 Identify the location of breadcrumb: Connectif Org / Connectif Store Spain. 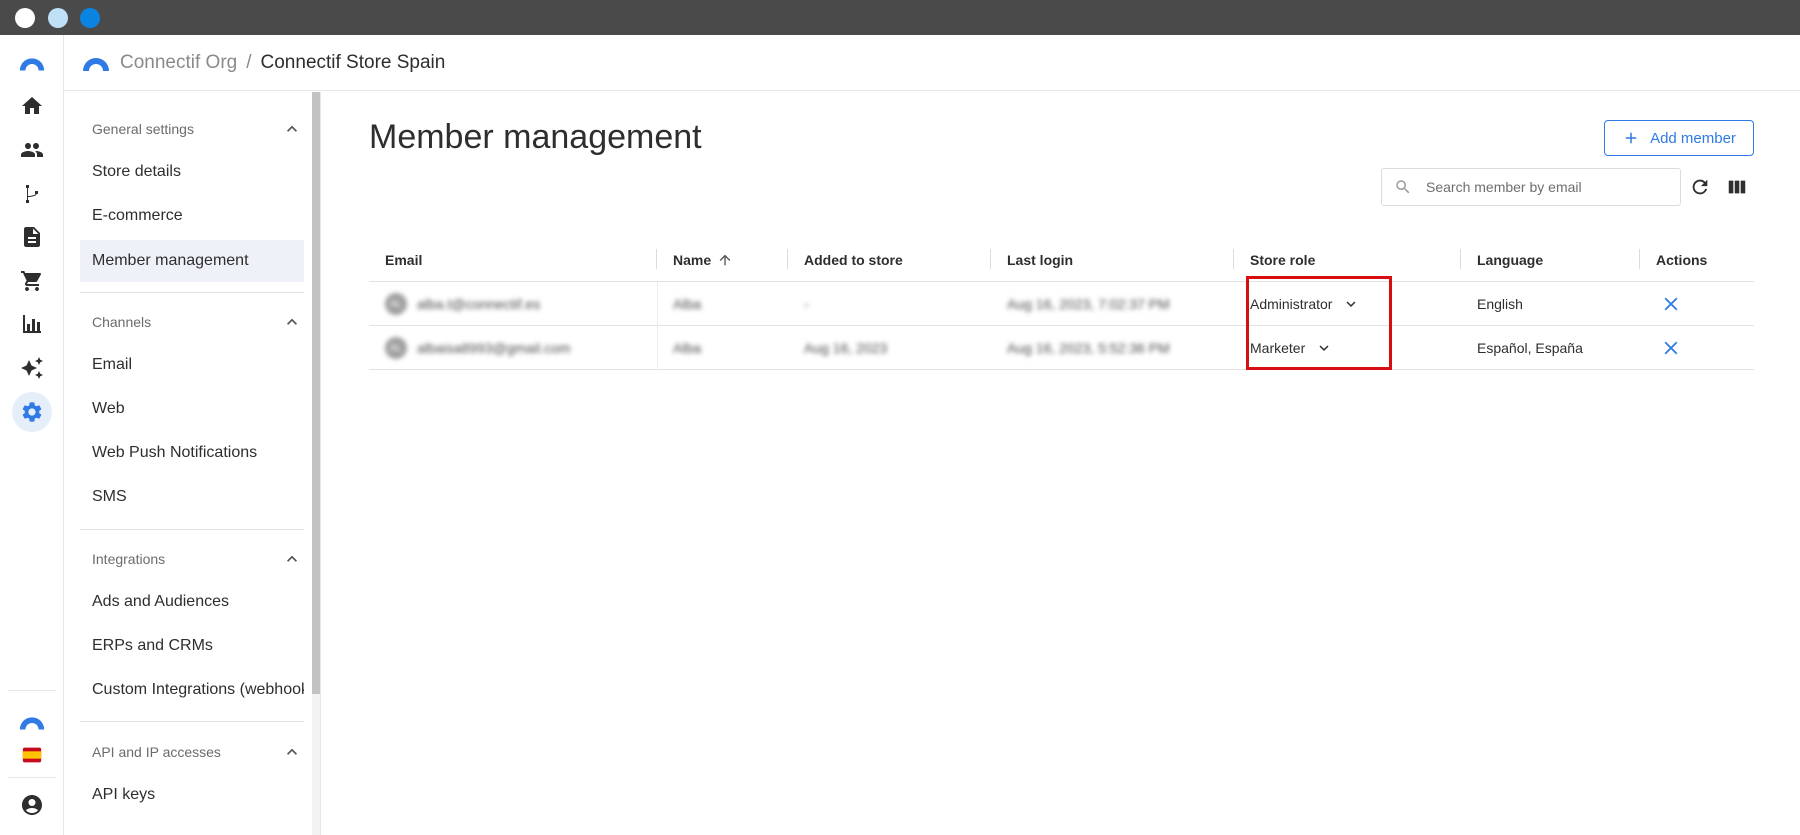
(932, 63).